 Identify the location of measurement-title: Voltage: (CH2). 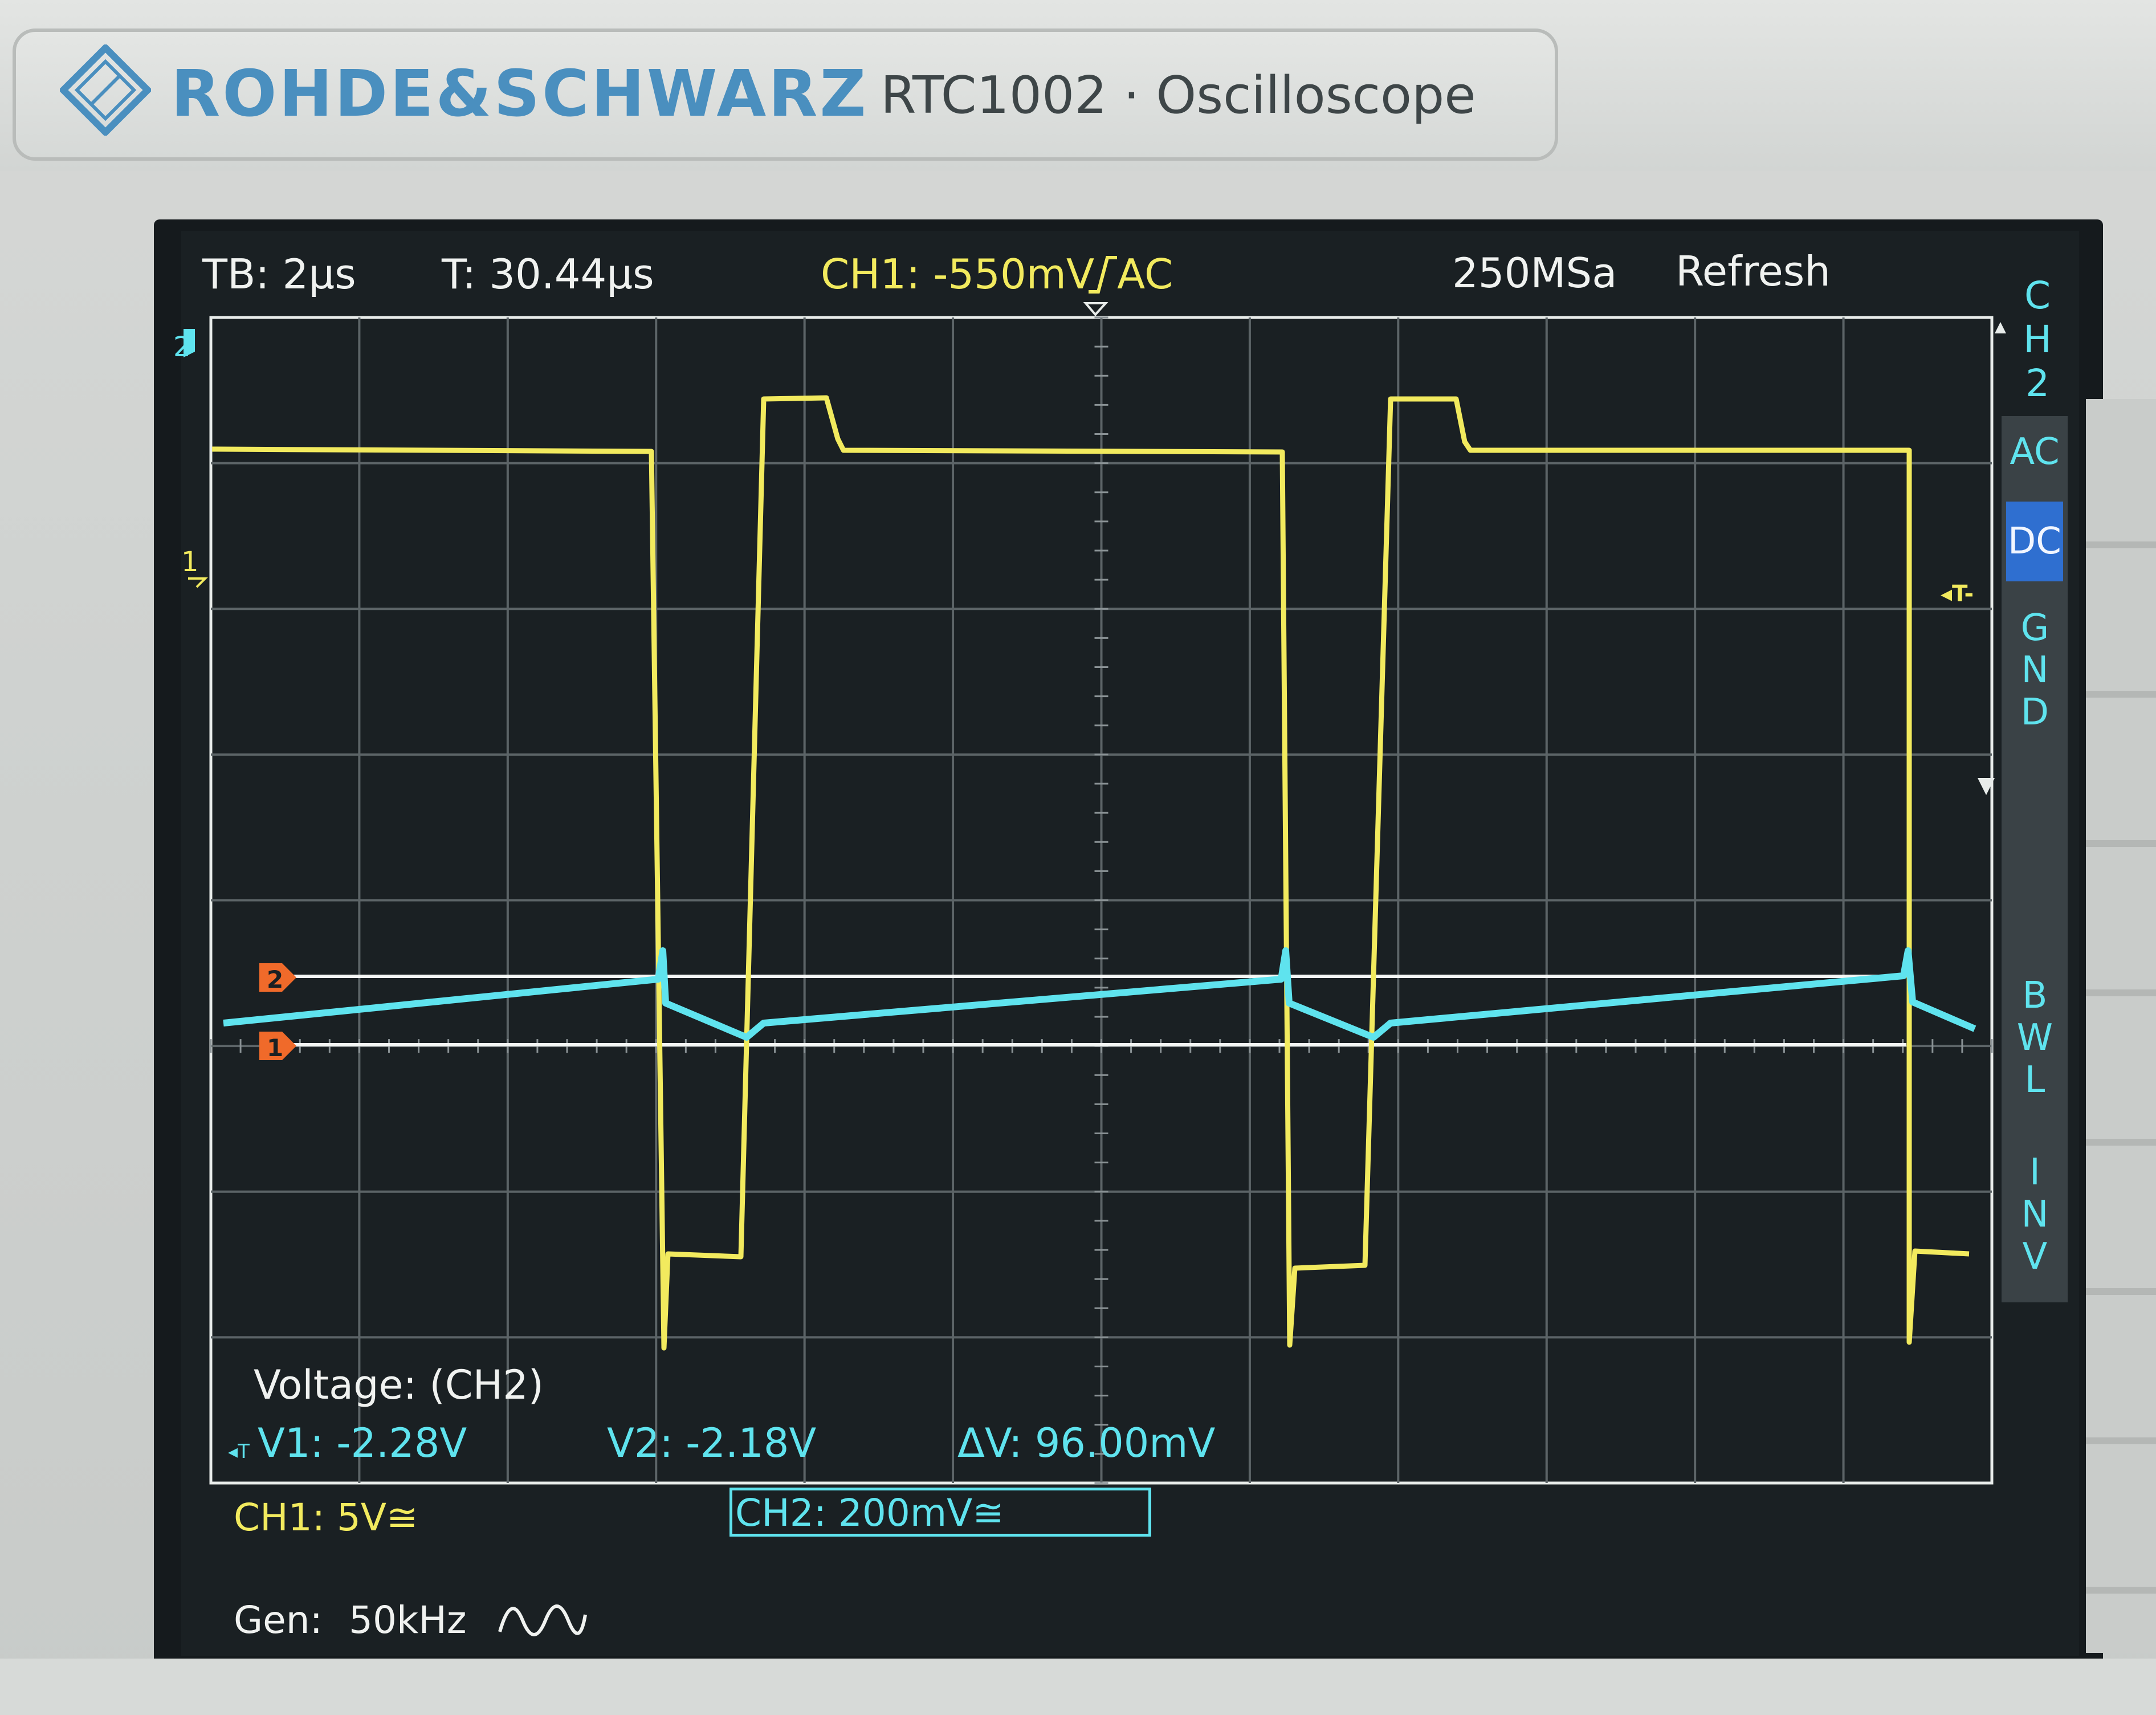
(399, 1385).